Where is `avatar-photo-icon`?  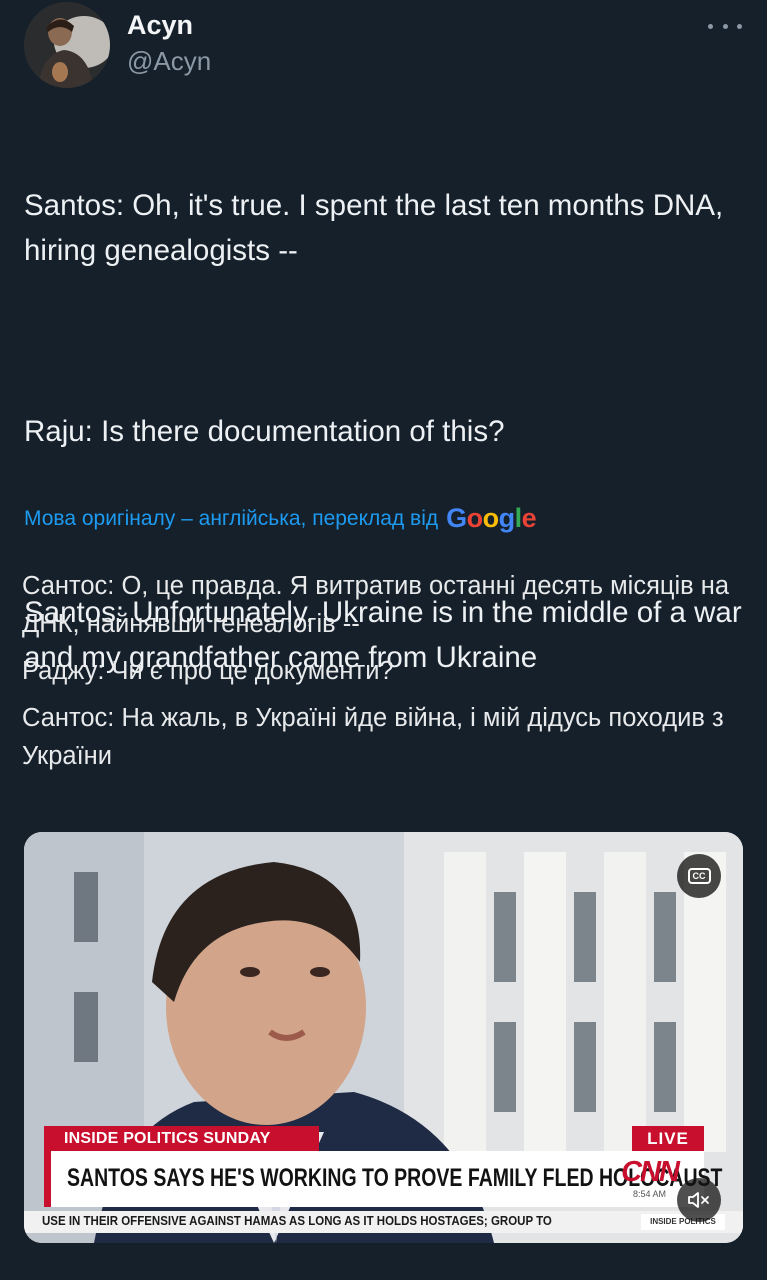
avatar-photo-icon is located at coordinates (67, 45).